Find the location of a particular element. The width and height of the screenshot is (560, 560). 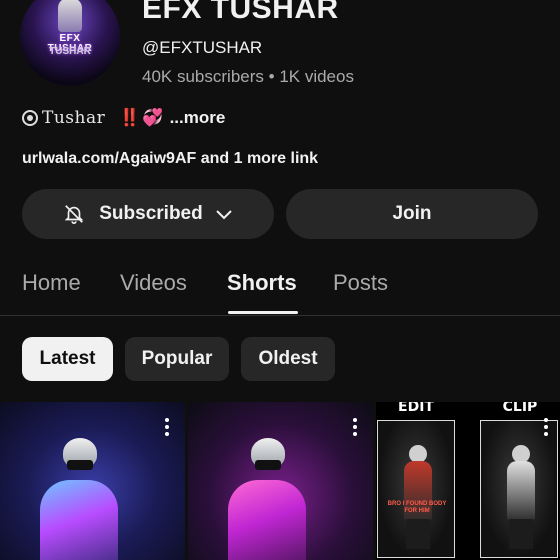

short-1-figure is located at coordinates (79, 520).